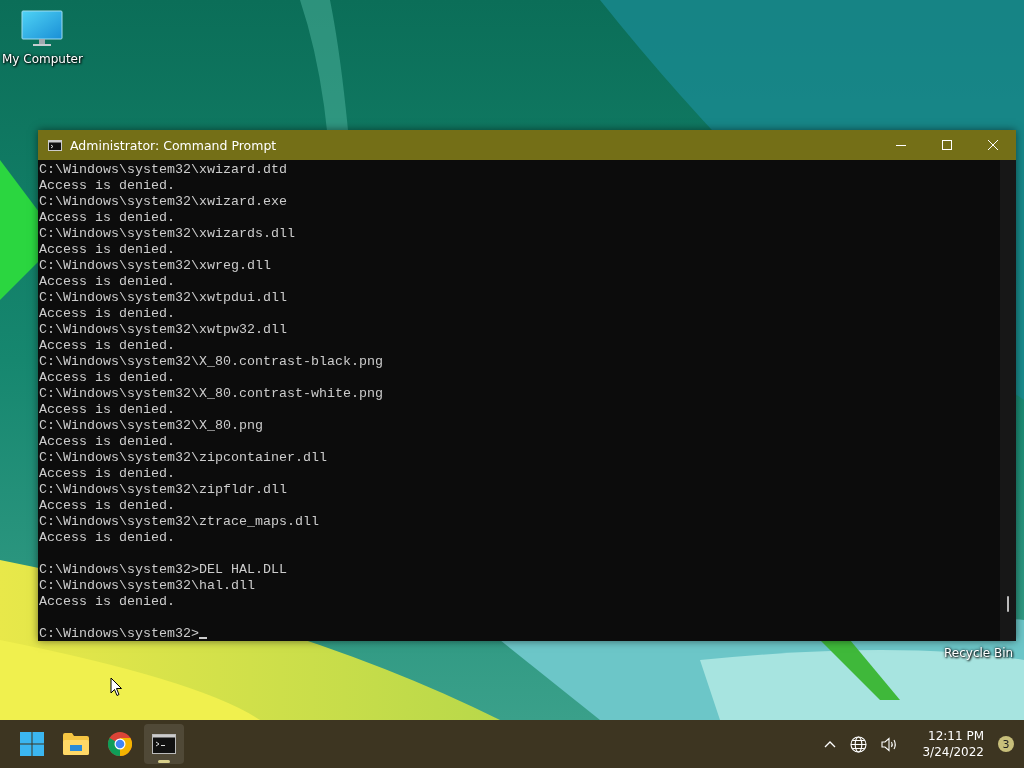  What do you see at coordinates (174, 145) in the screenshot?
I see `window-title: Administrator: Command Prompt` at bounding box center [174, 145].